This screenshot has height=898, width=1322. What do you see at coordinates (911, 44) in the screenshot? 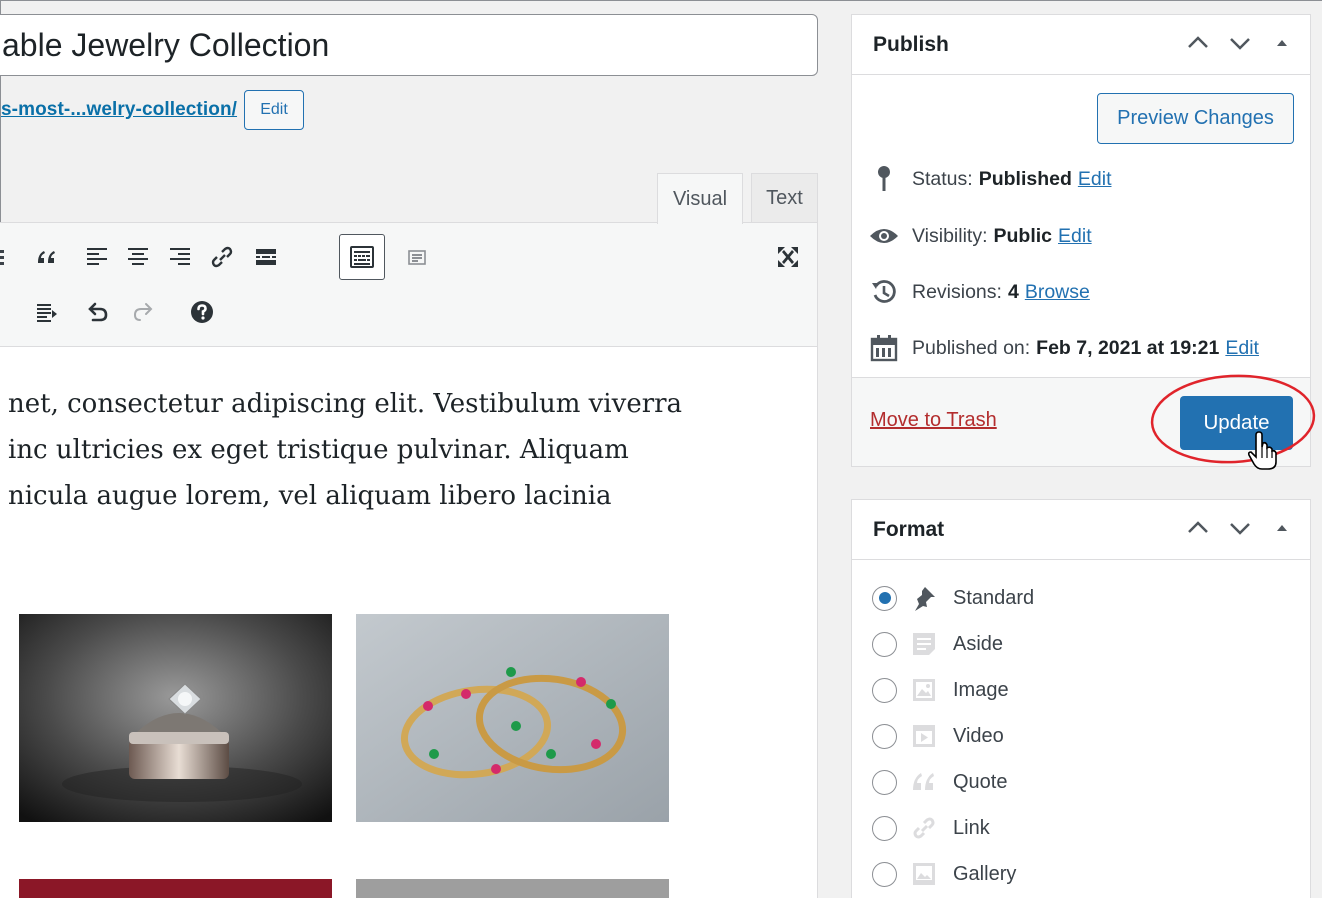
I see `publish-box-title: Publish` at bounding box center [911, 44].